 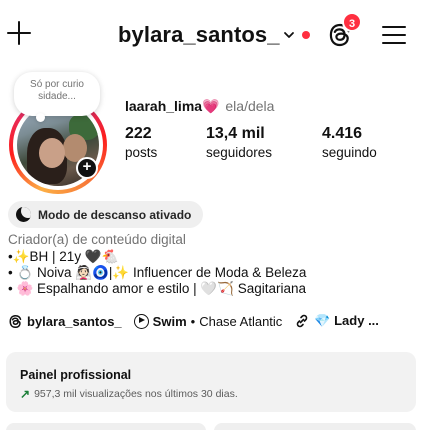 What do you see at coordinates (141, 152) in the screenshot?
I see `posts-label: posts` at bounding box center [141, 152].